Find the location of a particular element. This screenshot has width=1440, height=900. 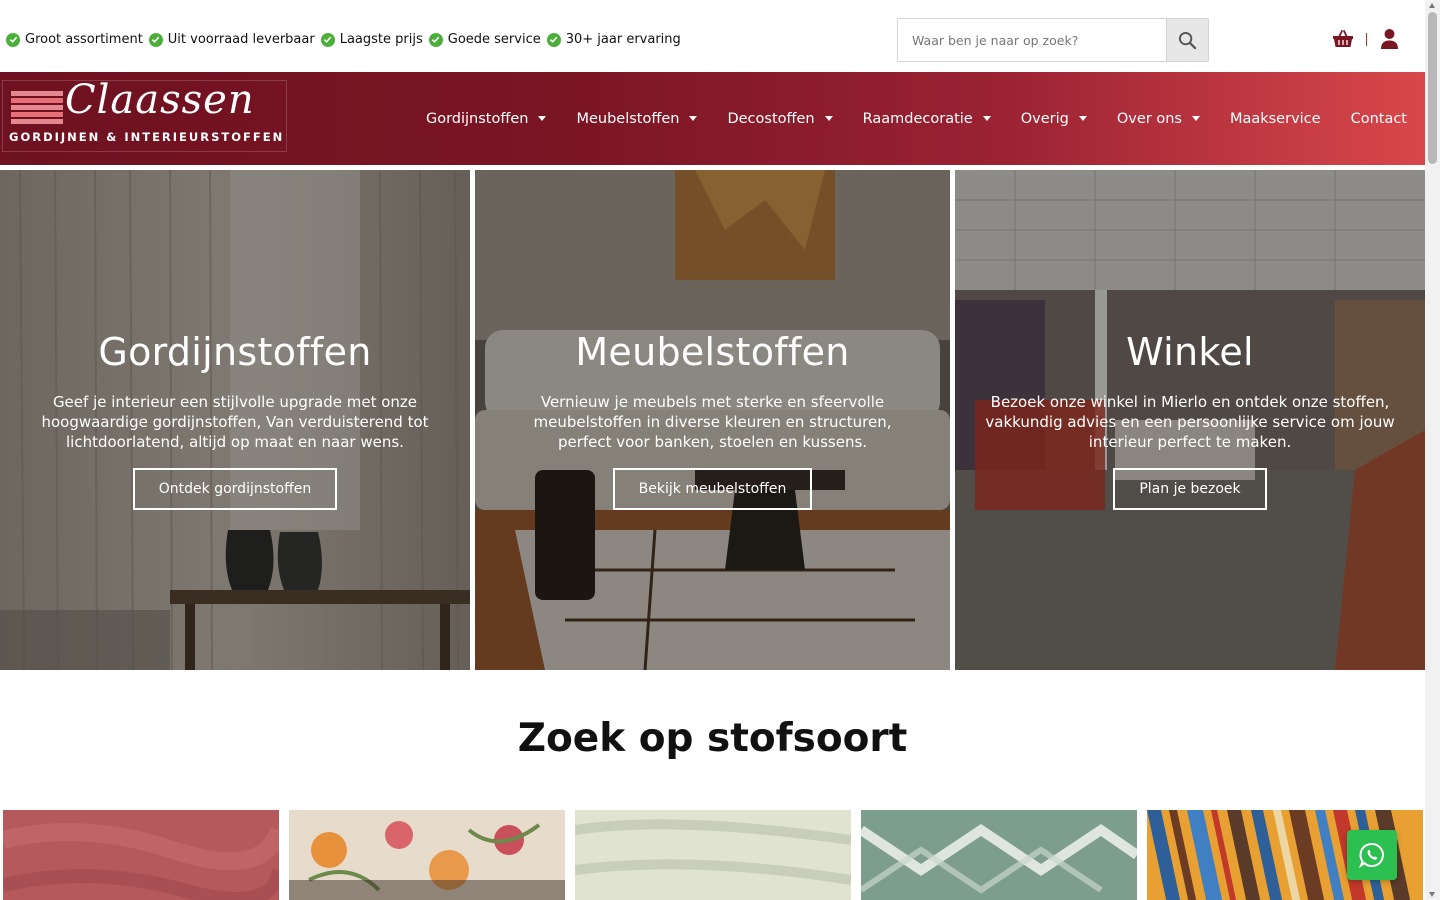

view-furniture-fabrics-button: Bekijk meubelstoffen is located at coordinates (712, 489).